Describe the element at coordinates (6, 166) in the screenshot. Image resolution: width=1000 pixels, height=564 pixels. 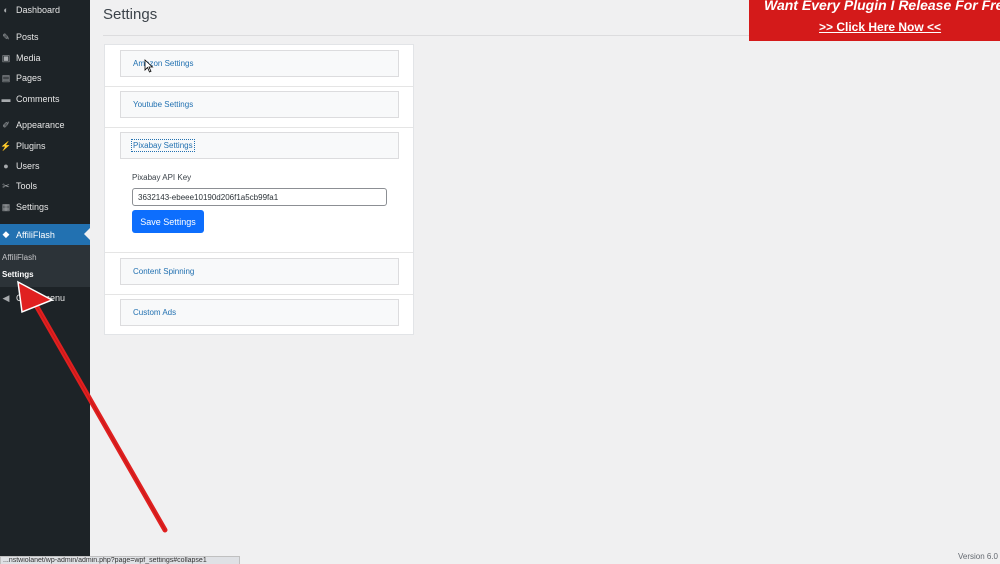
I see `user-icon: ●` at that location.